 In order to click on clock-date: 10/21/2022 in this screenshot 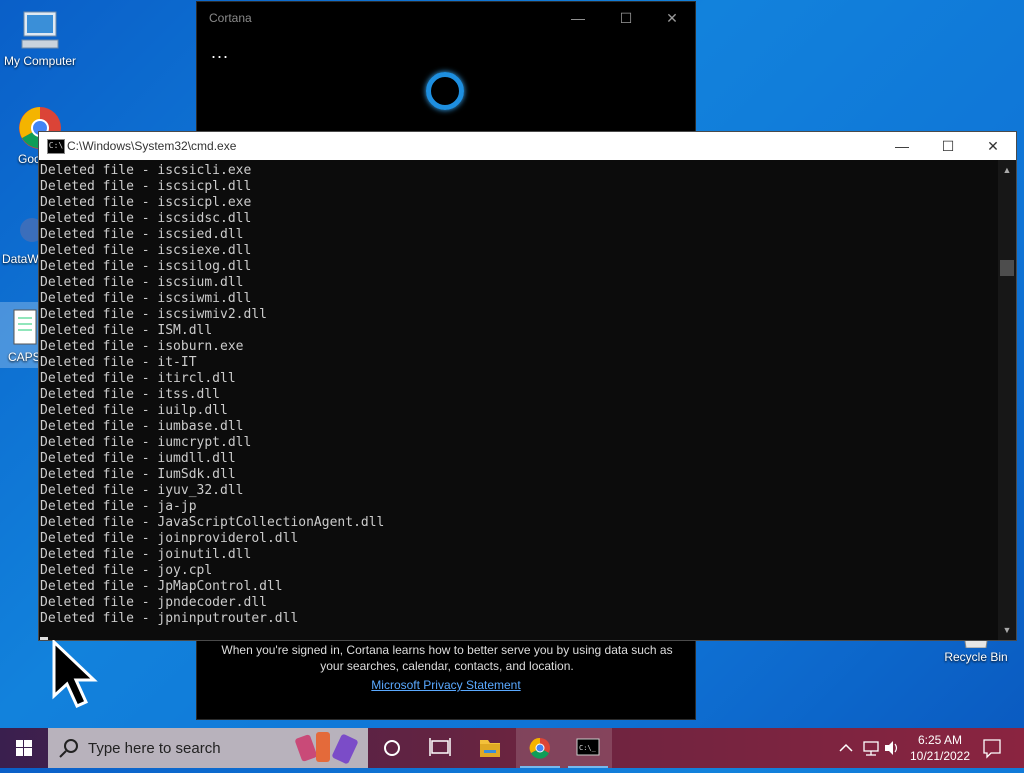, I will do `click(940, 756)`.